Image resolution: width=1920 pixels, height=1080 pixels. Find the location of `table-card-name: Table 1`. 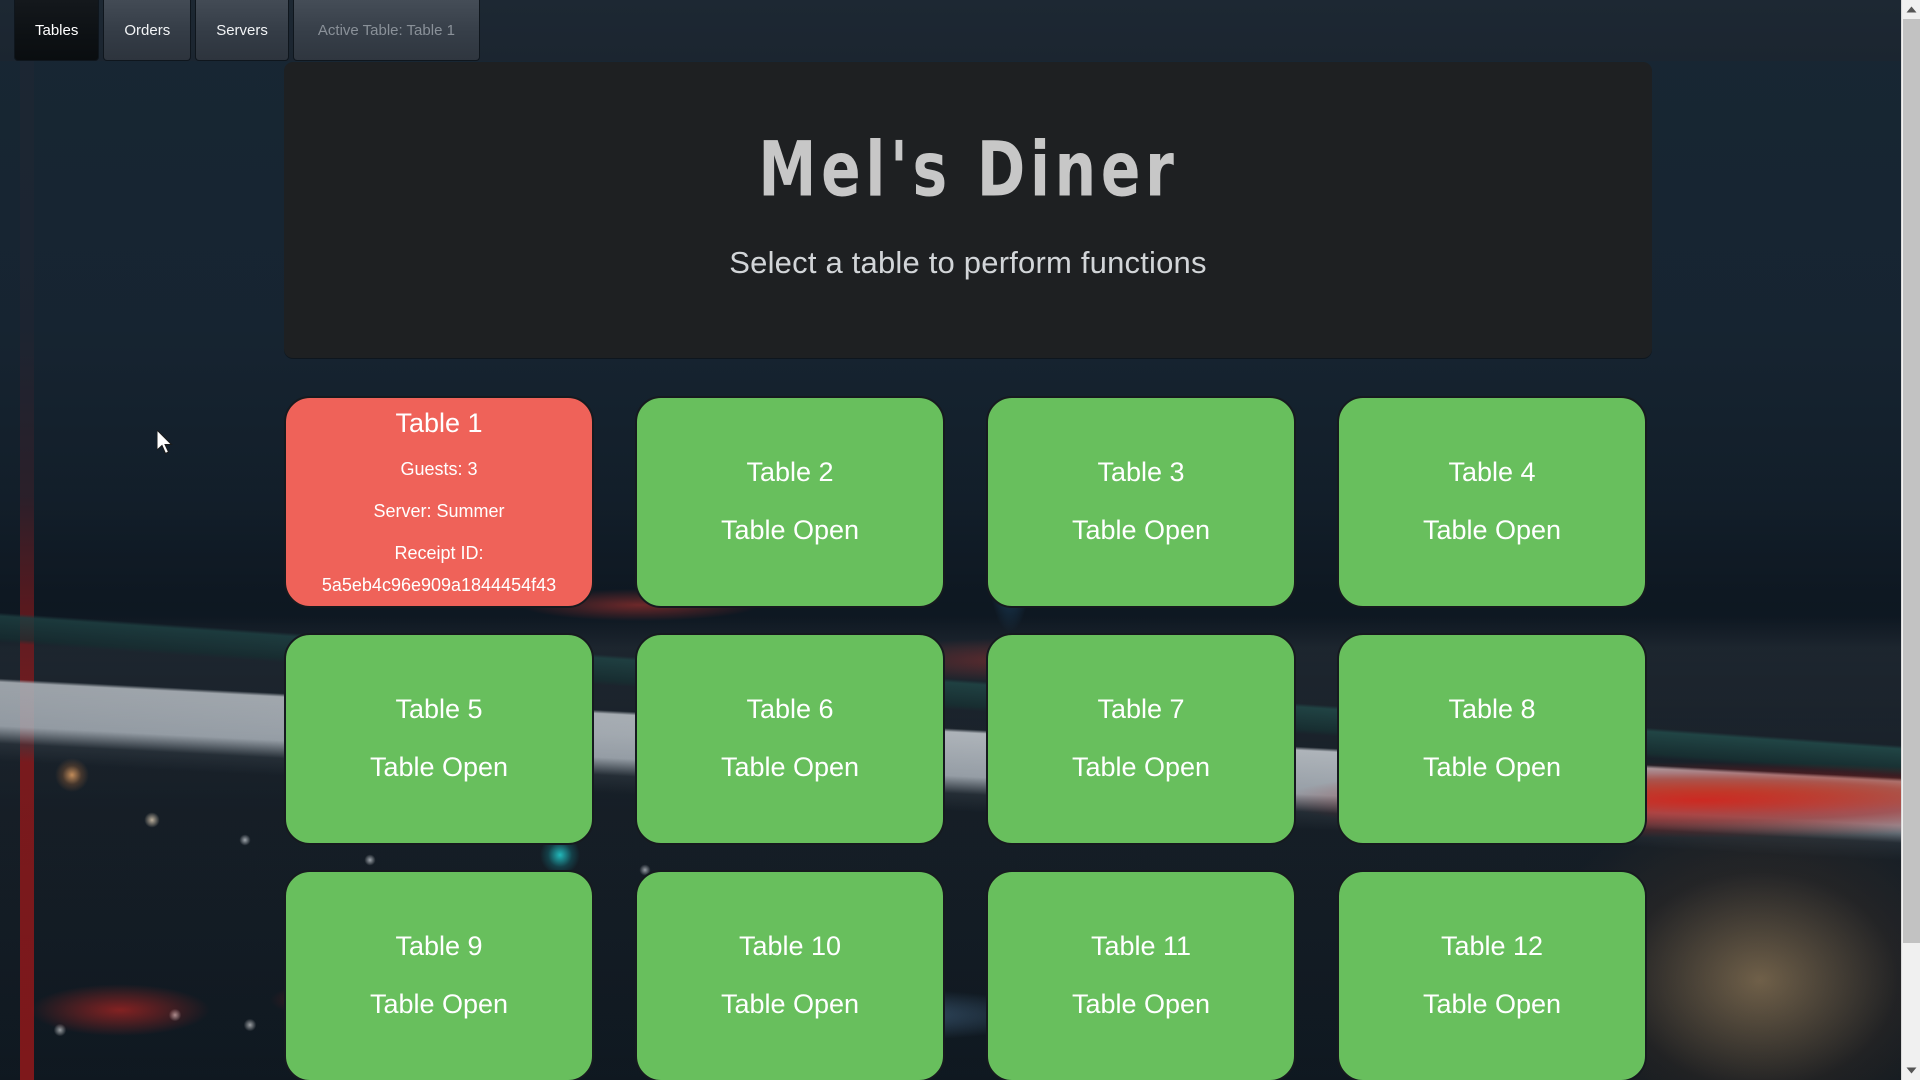

table-card-name: Table 1 is located at coordinates (439, 422).